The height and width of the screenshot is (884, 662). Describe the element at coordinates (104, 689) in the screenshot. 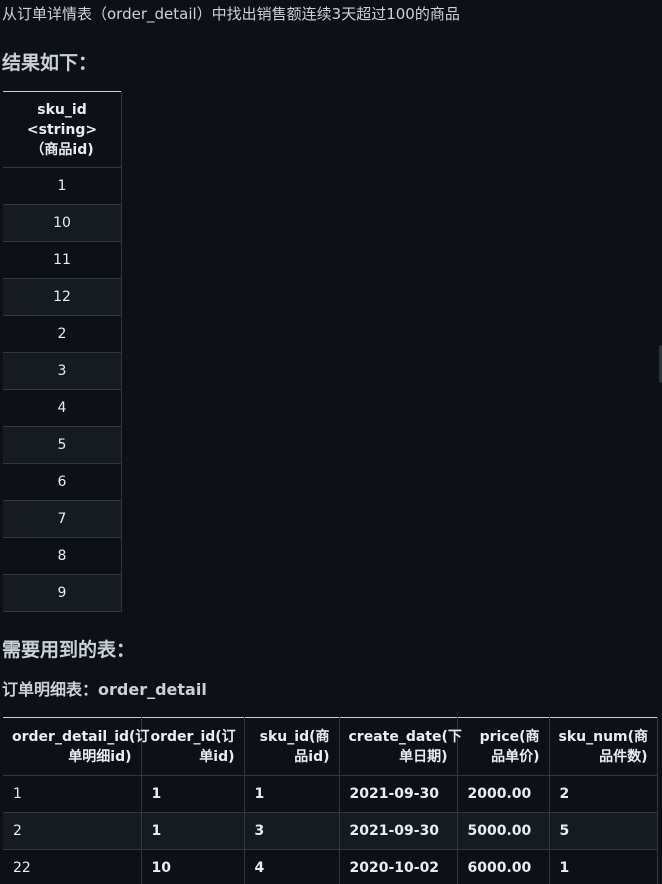

I see `table-label: 订单明细表：order_detail` at that location.